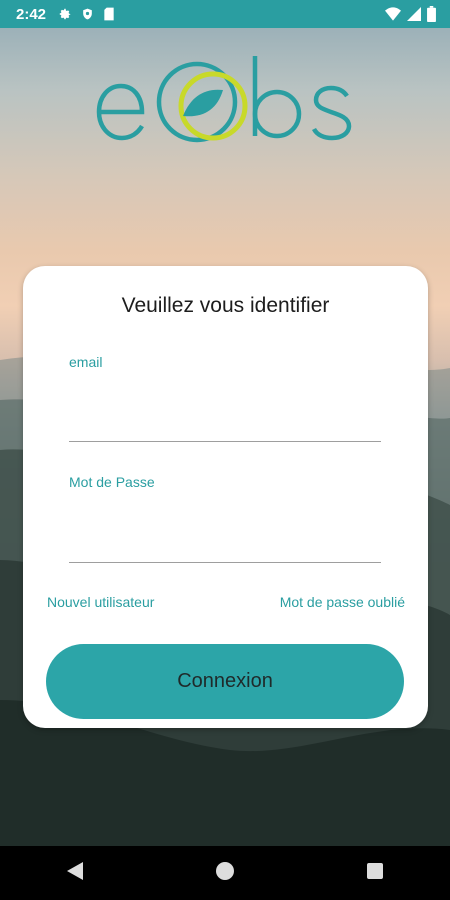 This screenshot has height=900, width=450. Describe the element at coordinates (431, 14) in the screenshot. I see `battery-icon` at that location.